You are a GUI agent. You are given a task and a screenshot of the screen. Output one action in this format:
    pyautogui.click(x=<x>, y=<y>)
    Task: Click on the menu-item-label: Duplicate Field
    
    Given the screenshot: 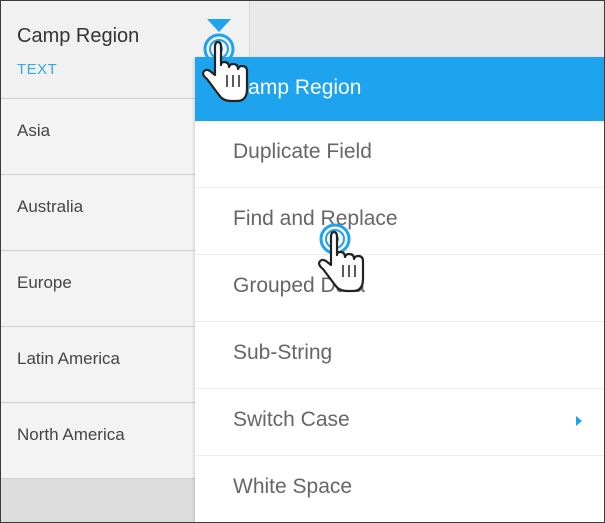 What is the action you would take?
    pyautogui.click(x=302, y=151)
    